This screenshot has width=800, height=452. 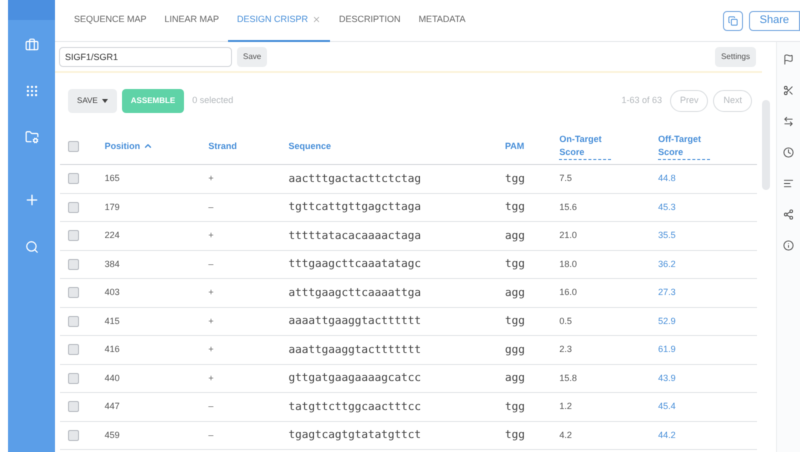 I want to click on table-cell-text: 18.0, so click(x=568, y=264).